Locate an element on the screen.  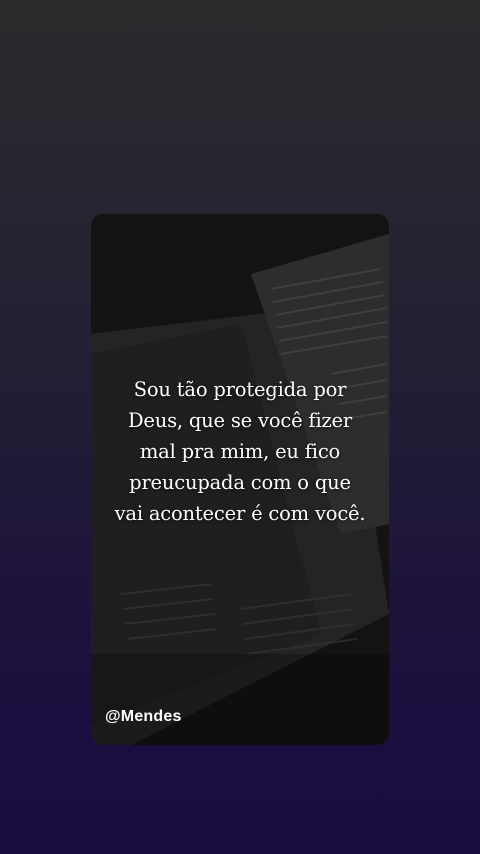
author-handle: @Mendes is located at coordinates (143, 717).